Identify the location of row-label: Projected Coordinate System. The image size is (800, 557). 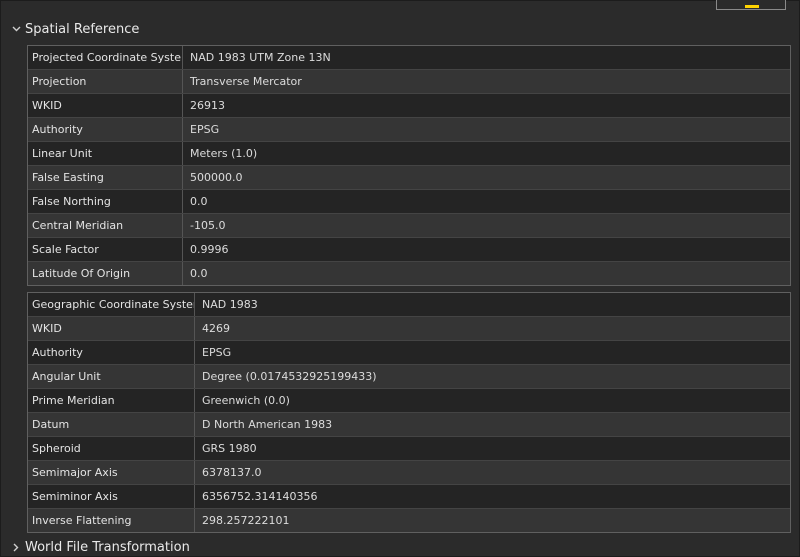
(105, 57).